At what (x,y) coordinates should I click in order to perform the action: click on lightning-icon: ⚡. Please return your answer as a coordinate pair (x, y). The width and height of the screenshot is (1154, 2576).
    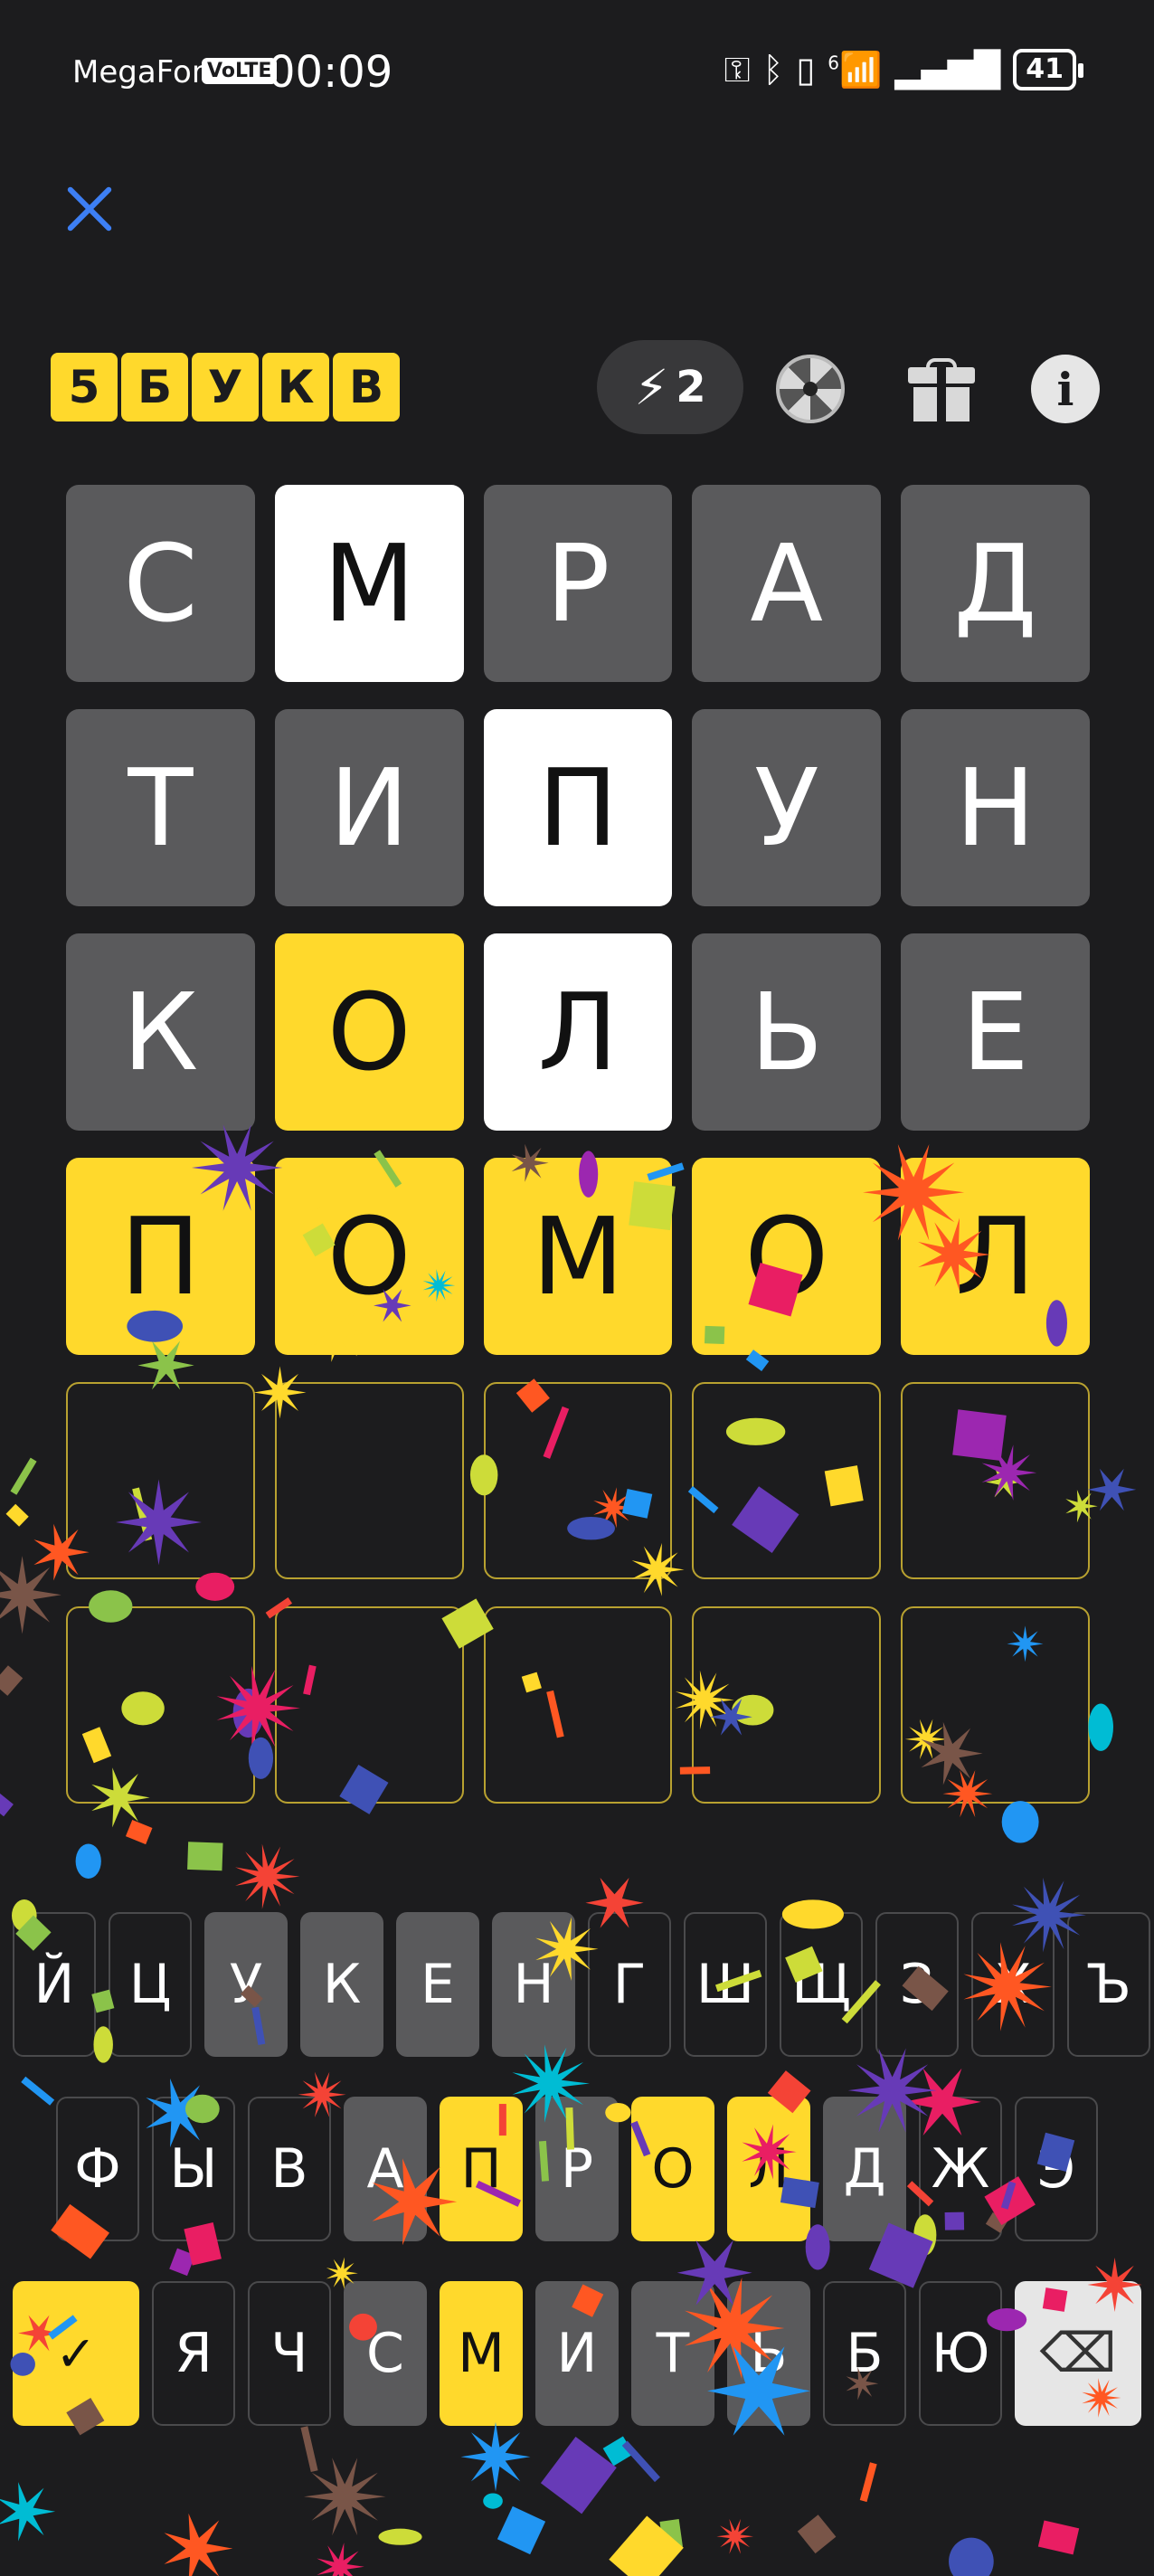
    Looking at the image, I should click on (651, 387).